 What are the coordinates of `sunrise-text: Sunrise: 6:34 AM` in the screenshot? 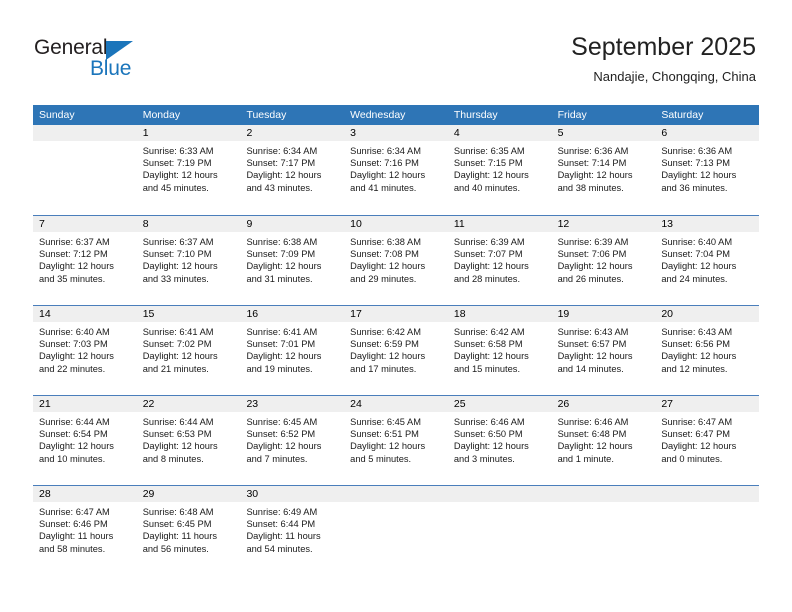 It's located at (385, 151).